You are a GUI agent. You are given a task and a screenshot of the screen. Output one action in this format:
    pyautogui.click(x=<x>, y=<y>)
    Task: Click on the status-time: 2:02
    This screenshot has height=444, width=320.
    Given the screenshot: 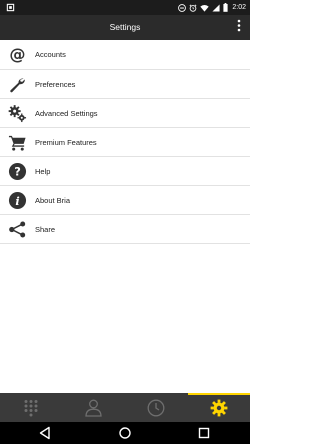 What is the action you would take?
    pyautogui.click(x=239, y=7)
    